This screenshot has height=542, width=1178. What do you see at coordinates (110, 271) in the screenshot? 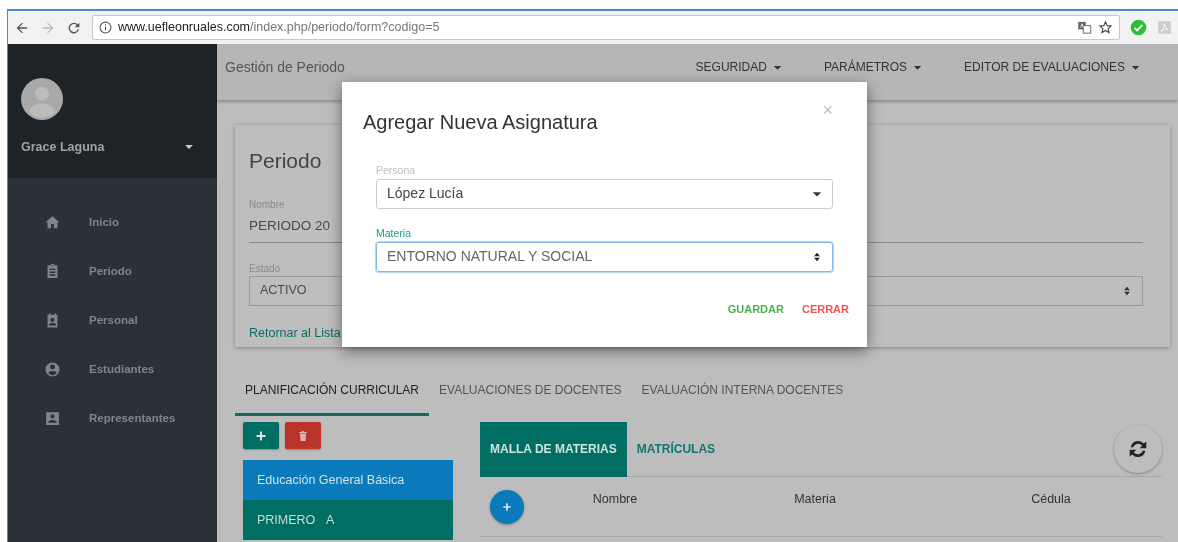
I see `sidebar-item: Periodo` at bounding box center [110, 271].